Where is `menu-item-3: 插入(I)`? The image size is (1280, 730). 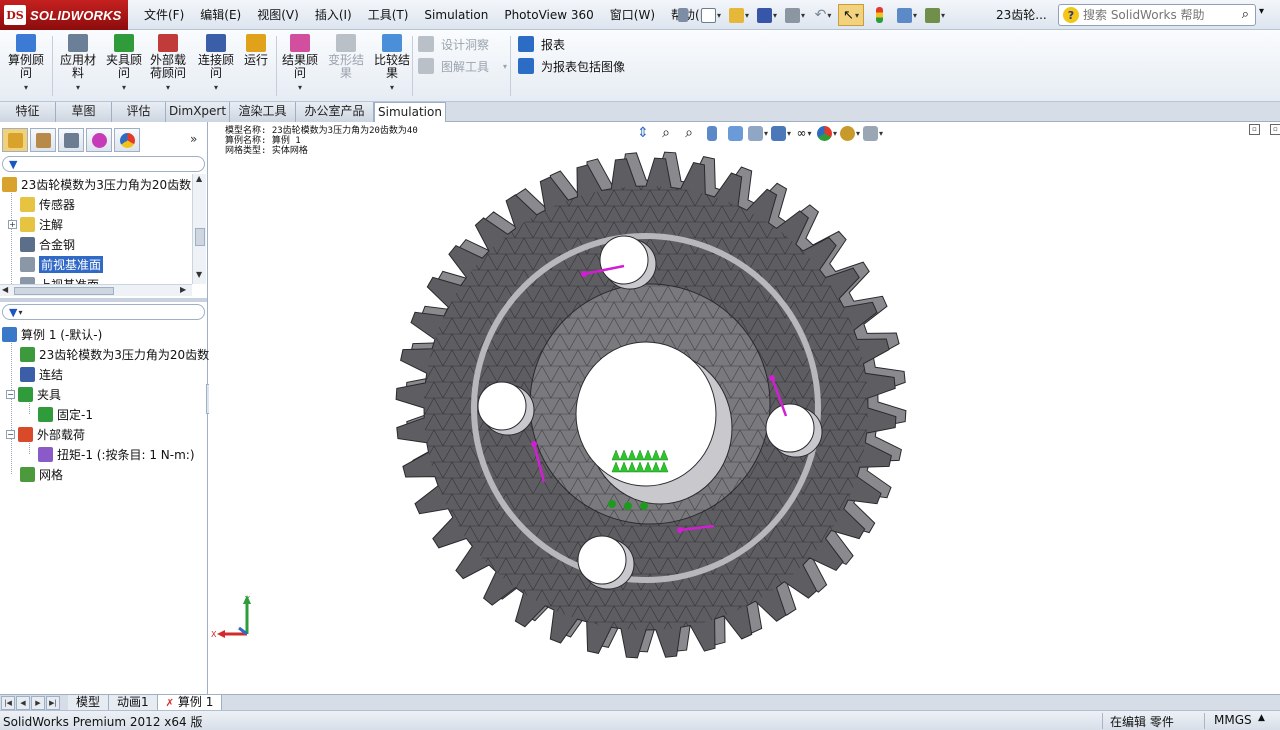 menu-item-3: 插入(I) is located at coordinates (333, 15).